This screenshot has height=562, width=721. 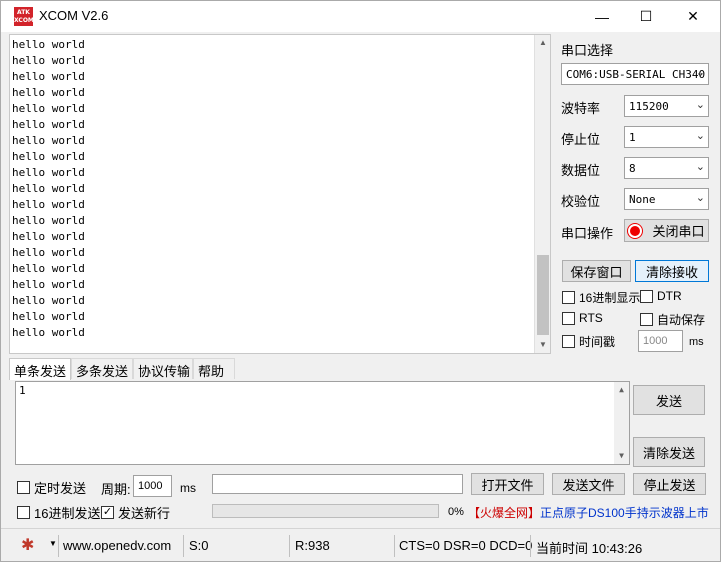 I want to click on ad-prefix: 【火爆全网】, so click(x=504, y=513).